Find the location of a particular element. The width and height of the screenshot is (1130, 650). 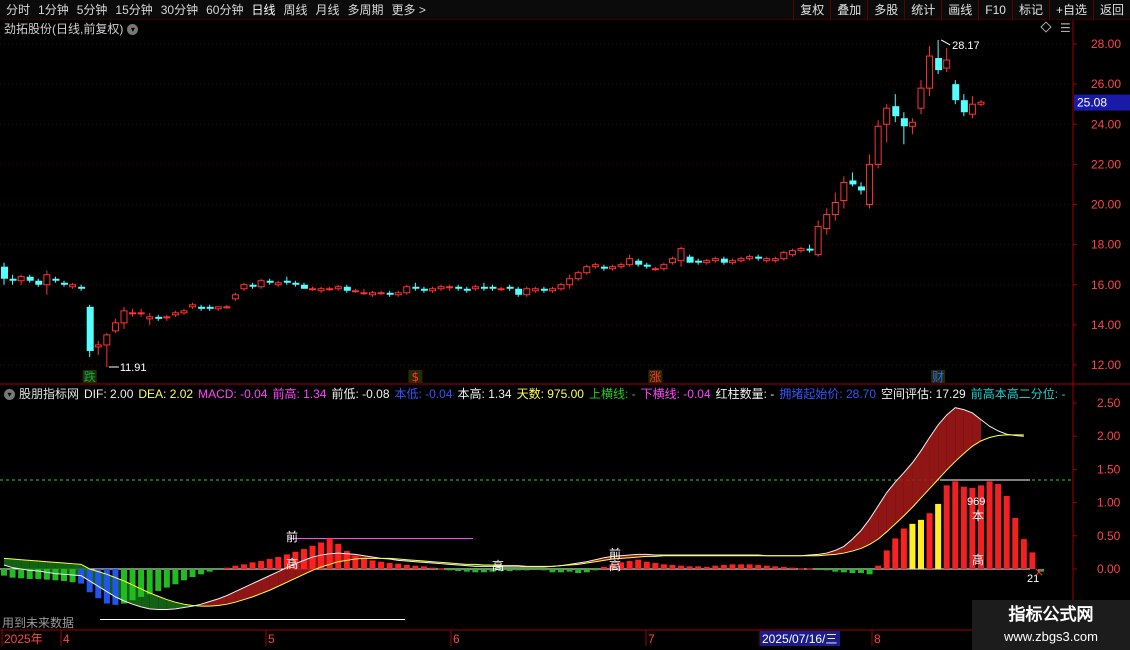

annotation-gao-2: 高 is located at coordinates (498, 565).